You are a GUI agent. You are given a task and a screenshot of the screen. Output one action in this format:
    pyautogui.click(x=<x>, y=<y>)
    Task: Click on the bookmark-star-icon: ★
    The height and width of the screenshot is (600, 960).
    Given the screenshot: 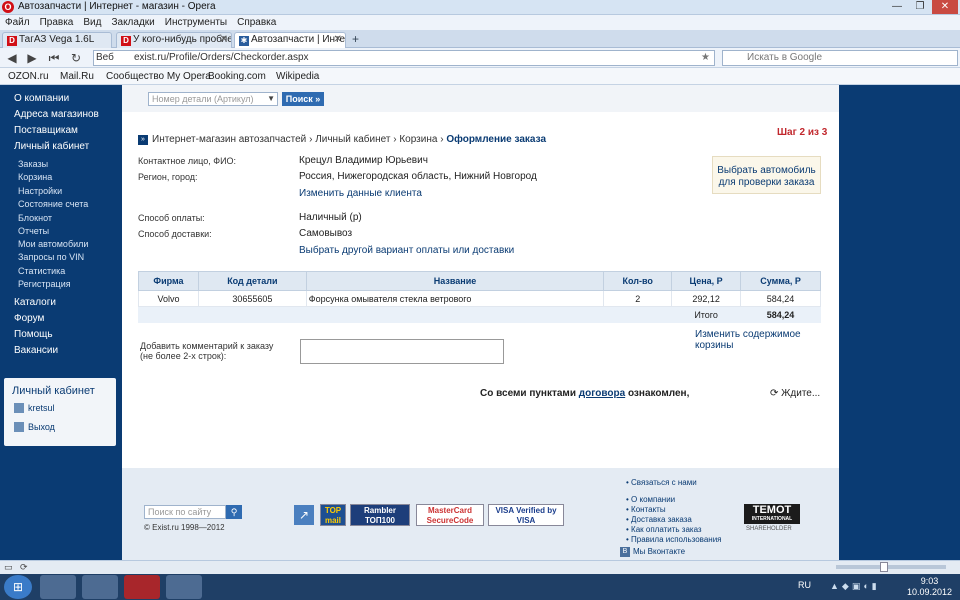 What is the action you would take?
    pyautogui.click(x=705, y=58)
    